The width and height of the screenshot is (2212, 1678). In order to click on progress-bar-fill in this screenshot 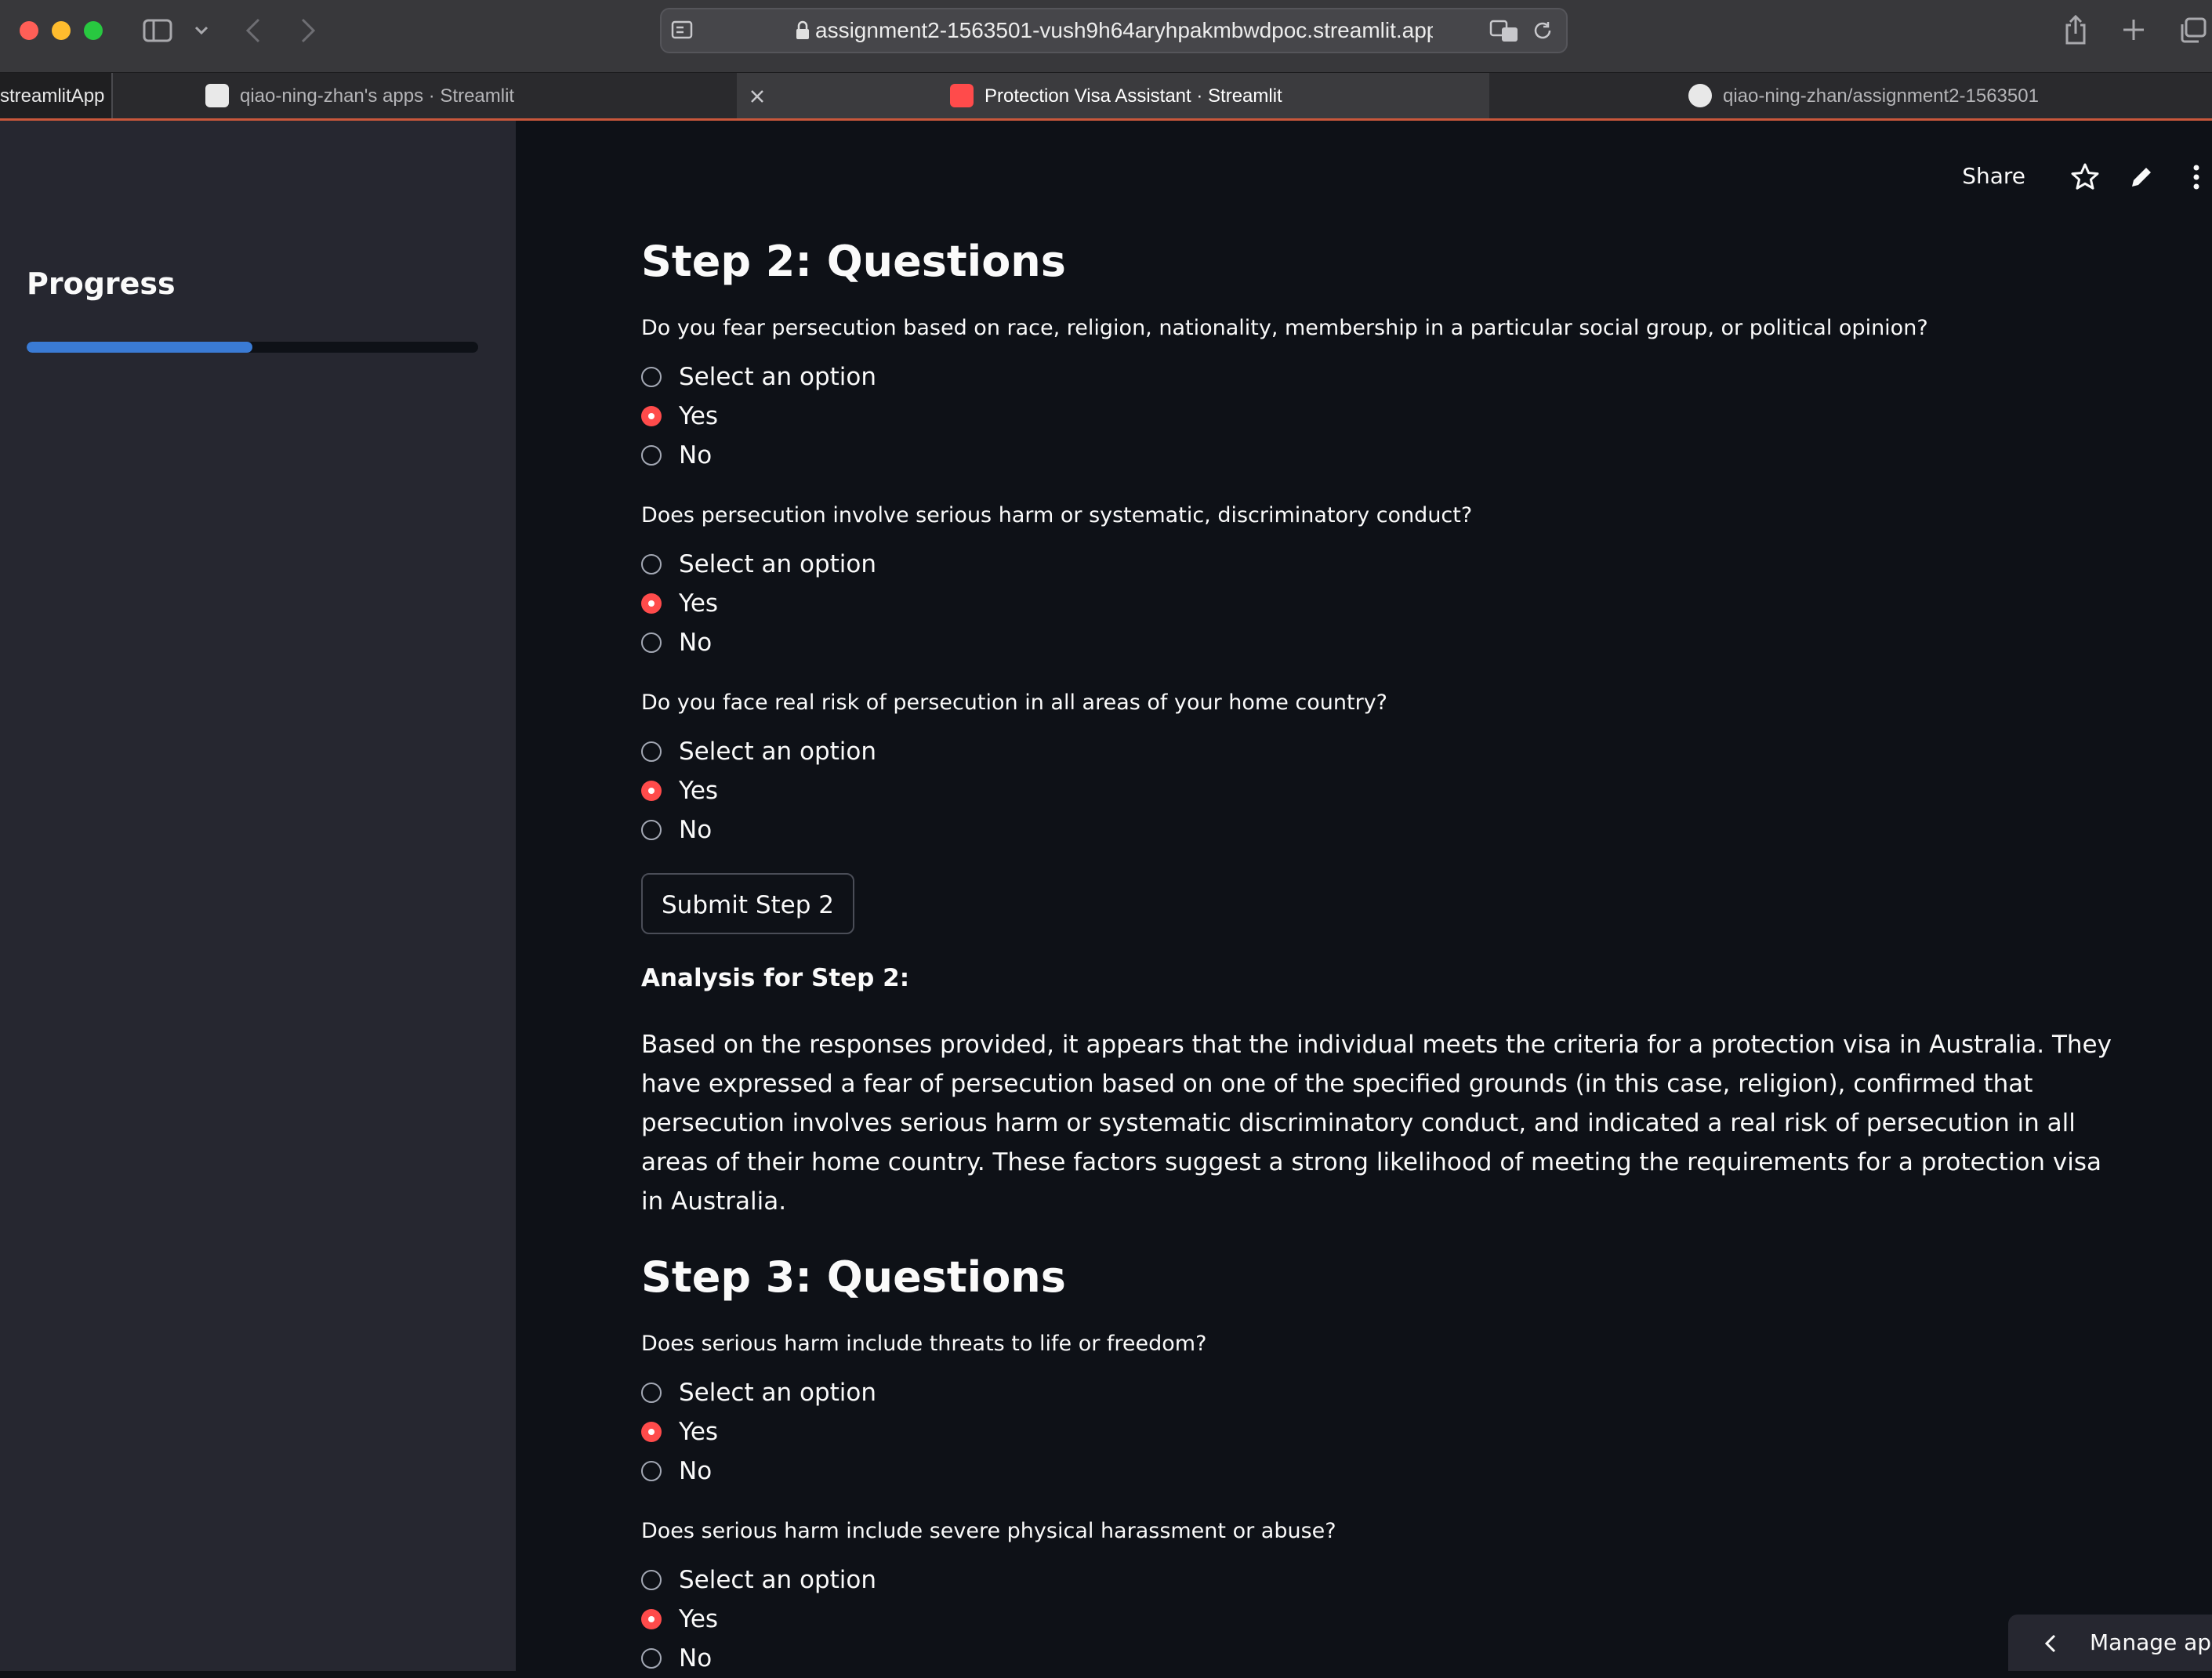, I will do `click(139, 347)`.